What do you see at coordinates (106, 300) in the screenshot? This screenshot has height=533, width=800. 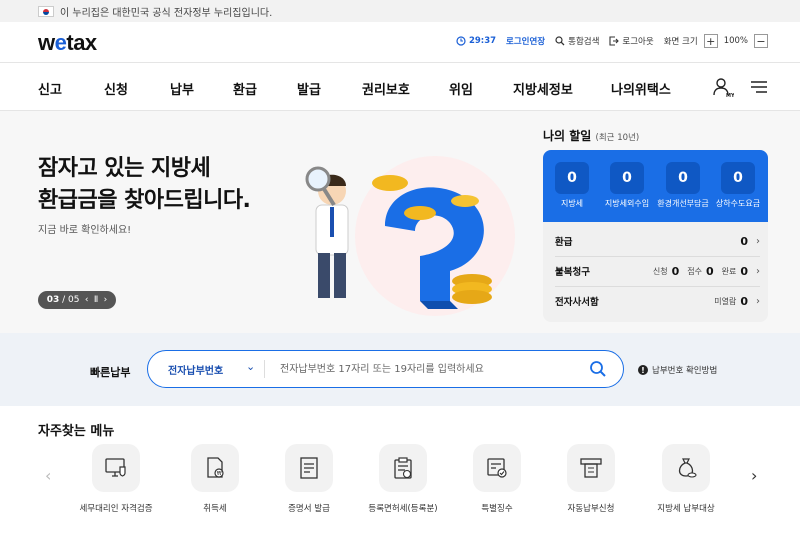 I see `pager-next-button: ›` at bounding box center [106, 300].